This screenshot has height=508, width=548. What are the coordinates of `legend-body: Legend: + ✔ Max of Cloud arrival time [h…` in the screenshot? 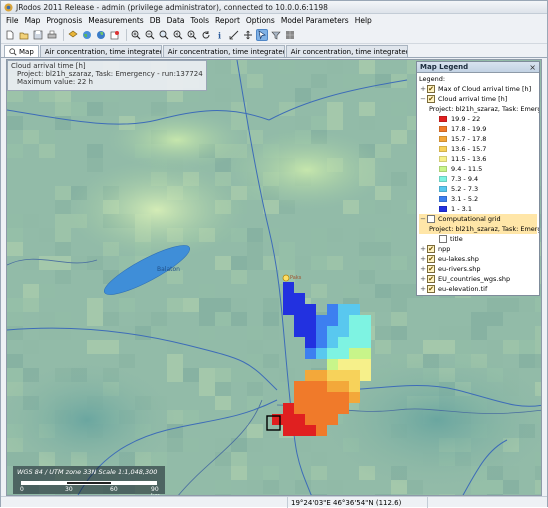 It's located at (478, 184).